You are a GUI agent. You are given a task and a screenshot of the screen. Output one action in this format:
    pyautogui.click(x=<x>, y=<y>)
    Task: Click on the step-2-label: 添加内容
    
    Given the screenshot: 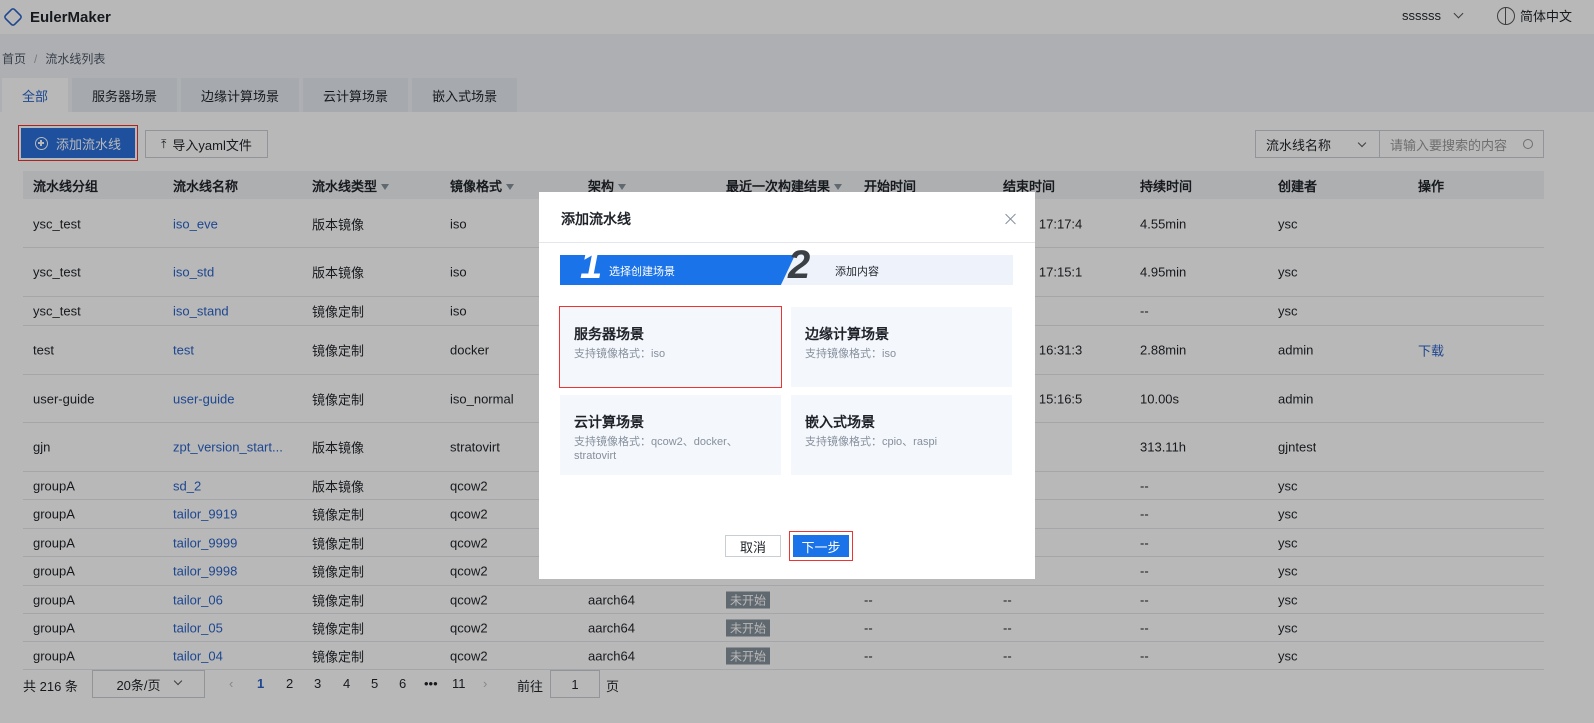 What is the action you would take?
    pyautogui.click(x=857, y=272)
    